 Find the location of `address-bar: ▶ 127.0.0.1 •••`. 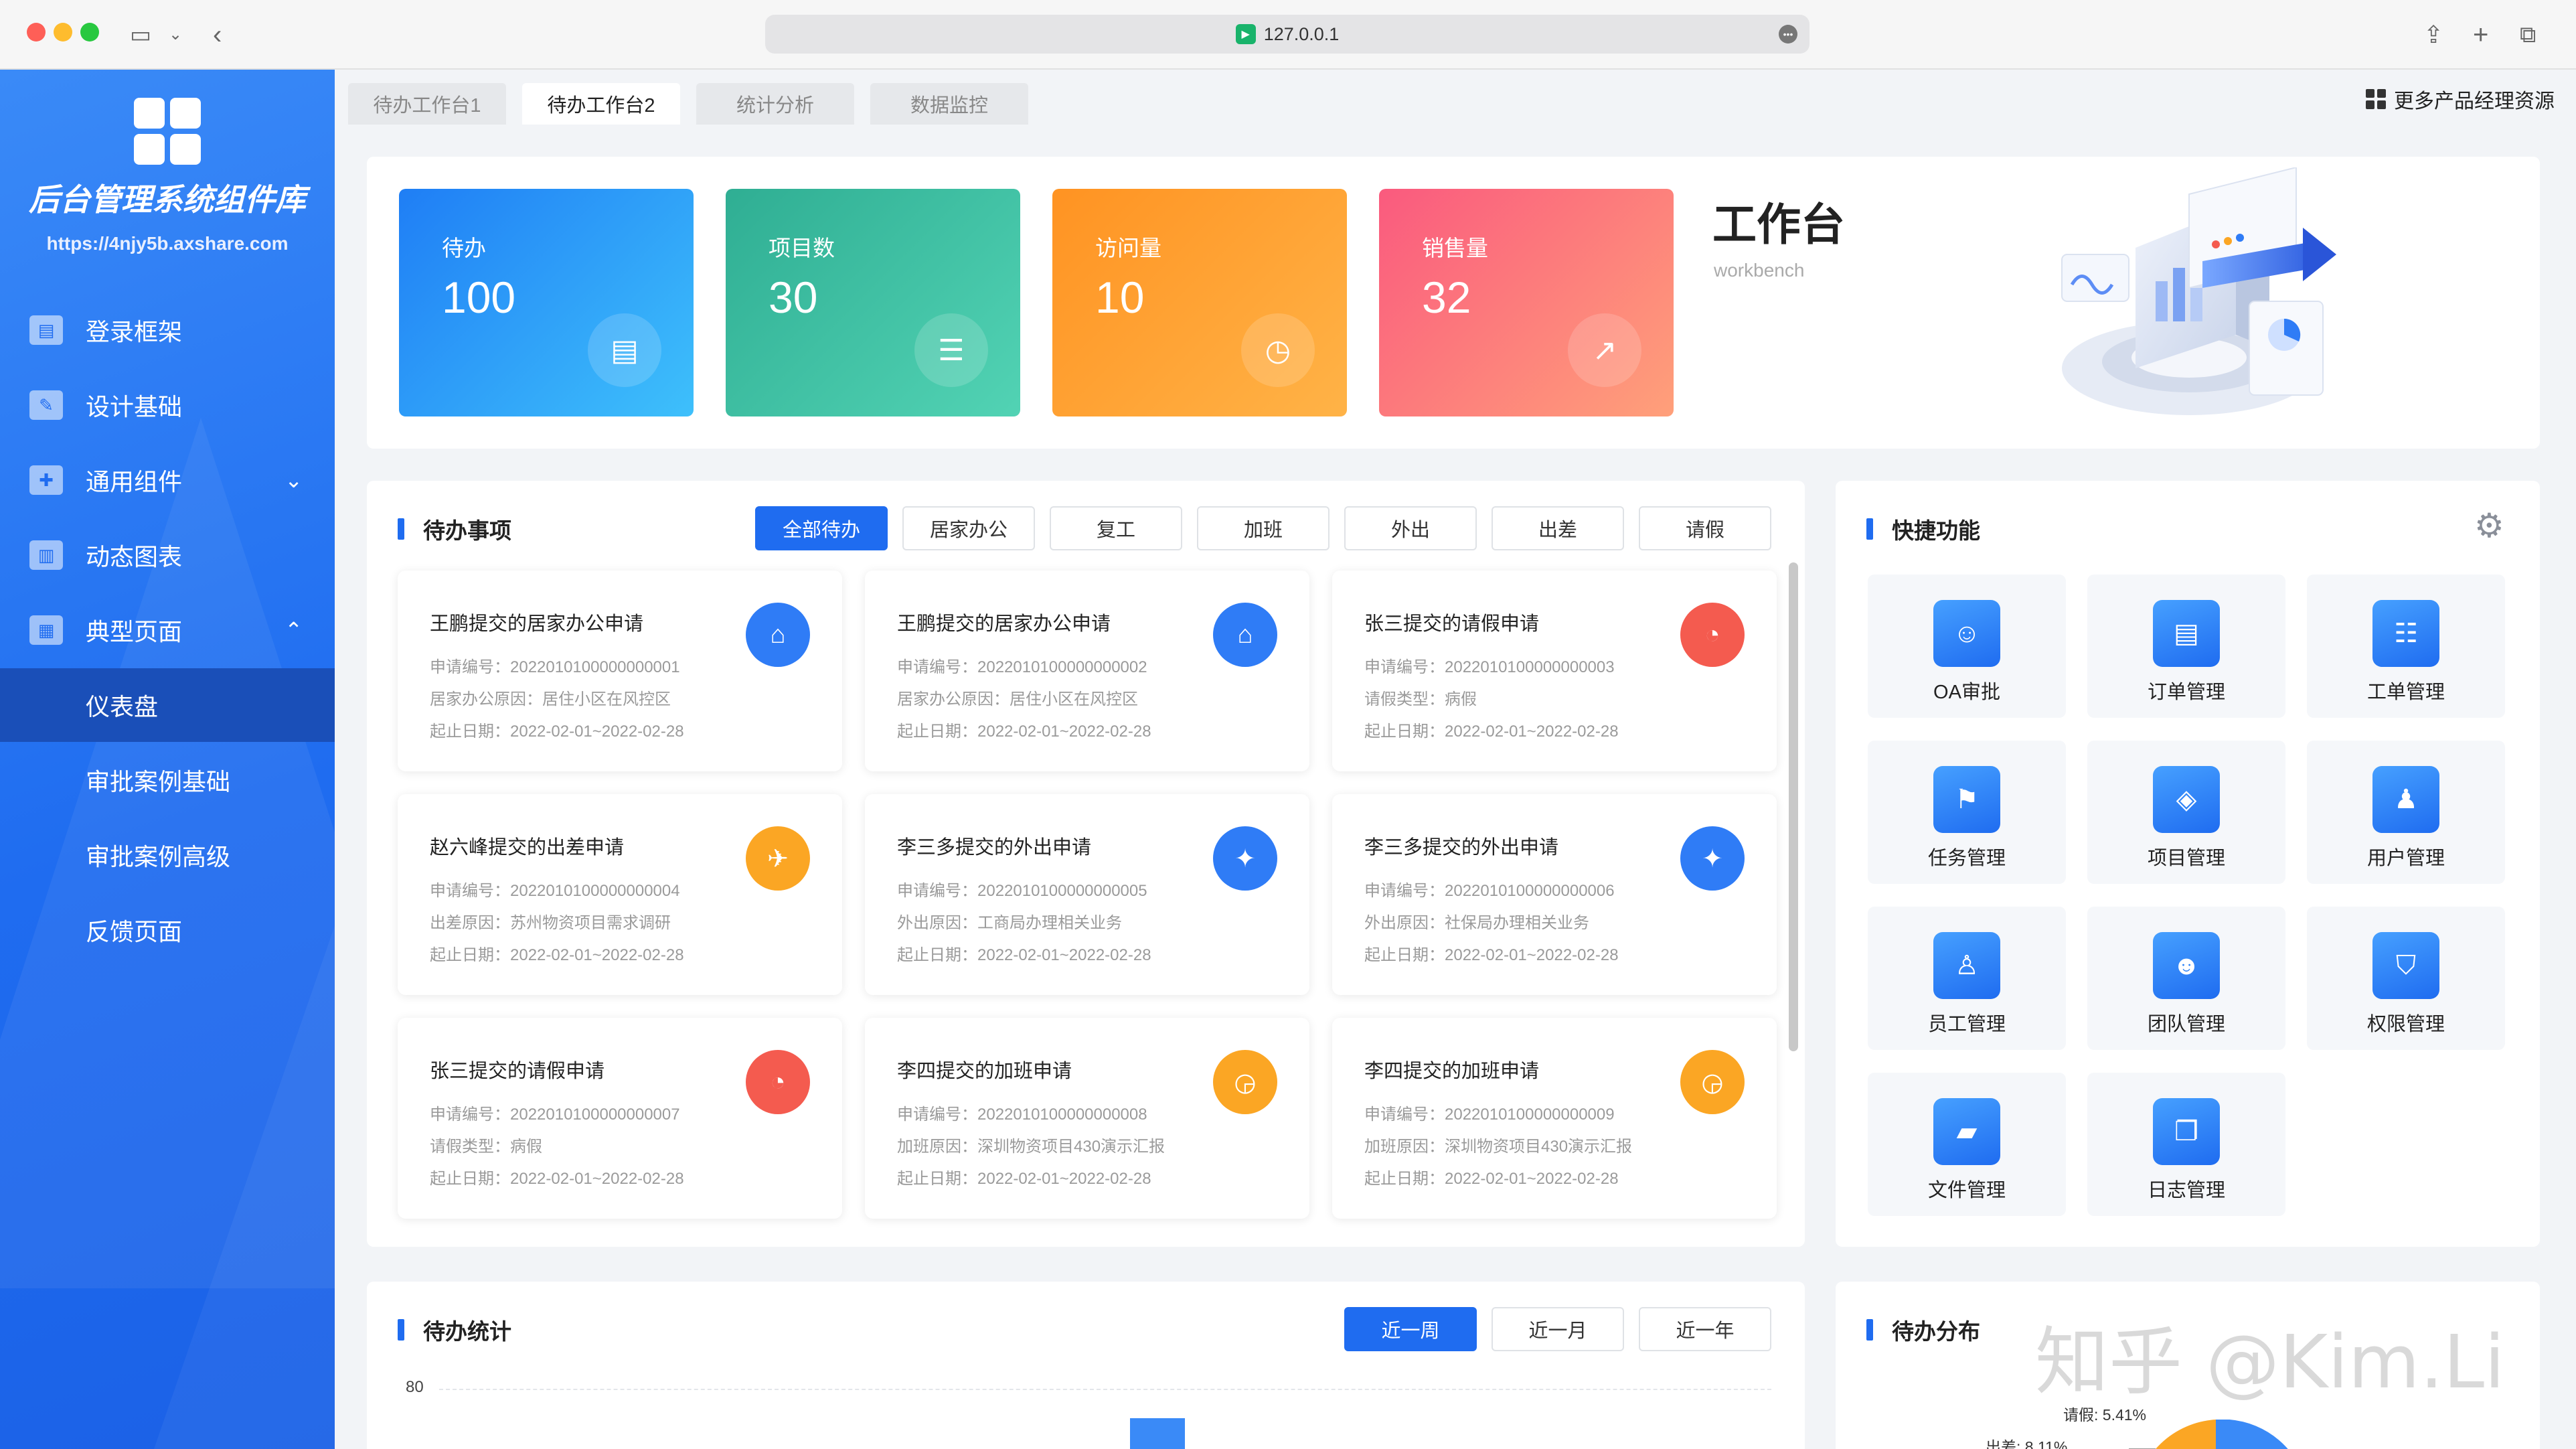

address-bar: ▶ 127.0.0.1 ••• is located at coordinates (1287, 34).